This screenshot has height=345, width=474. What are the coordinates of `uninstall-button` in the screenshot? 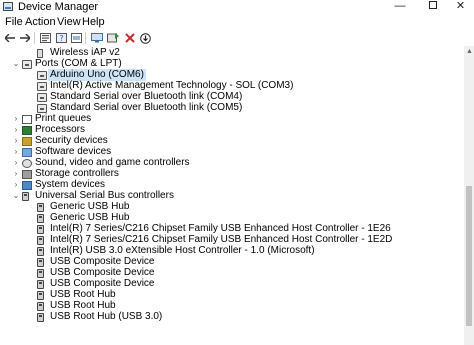 It's located at (130, 38).